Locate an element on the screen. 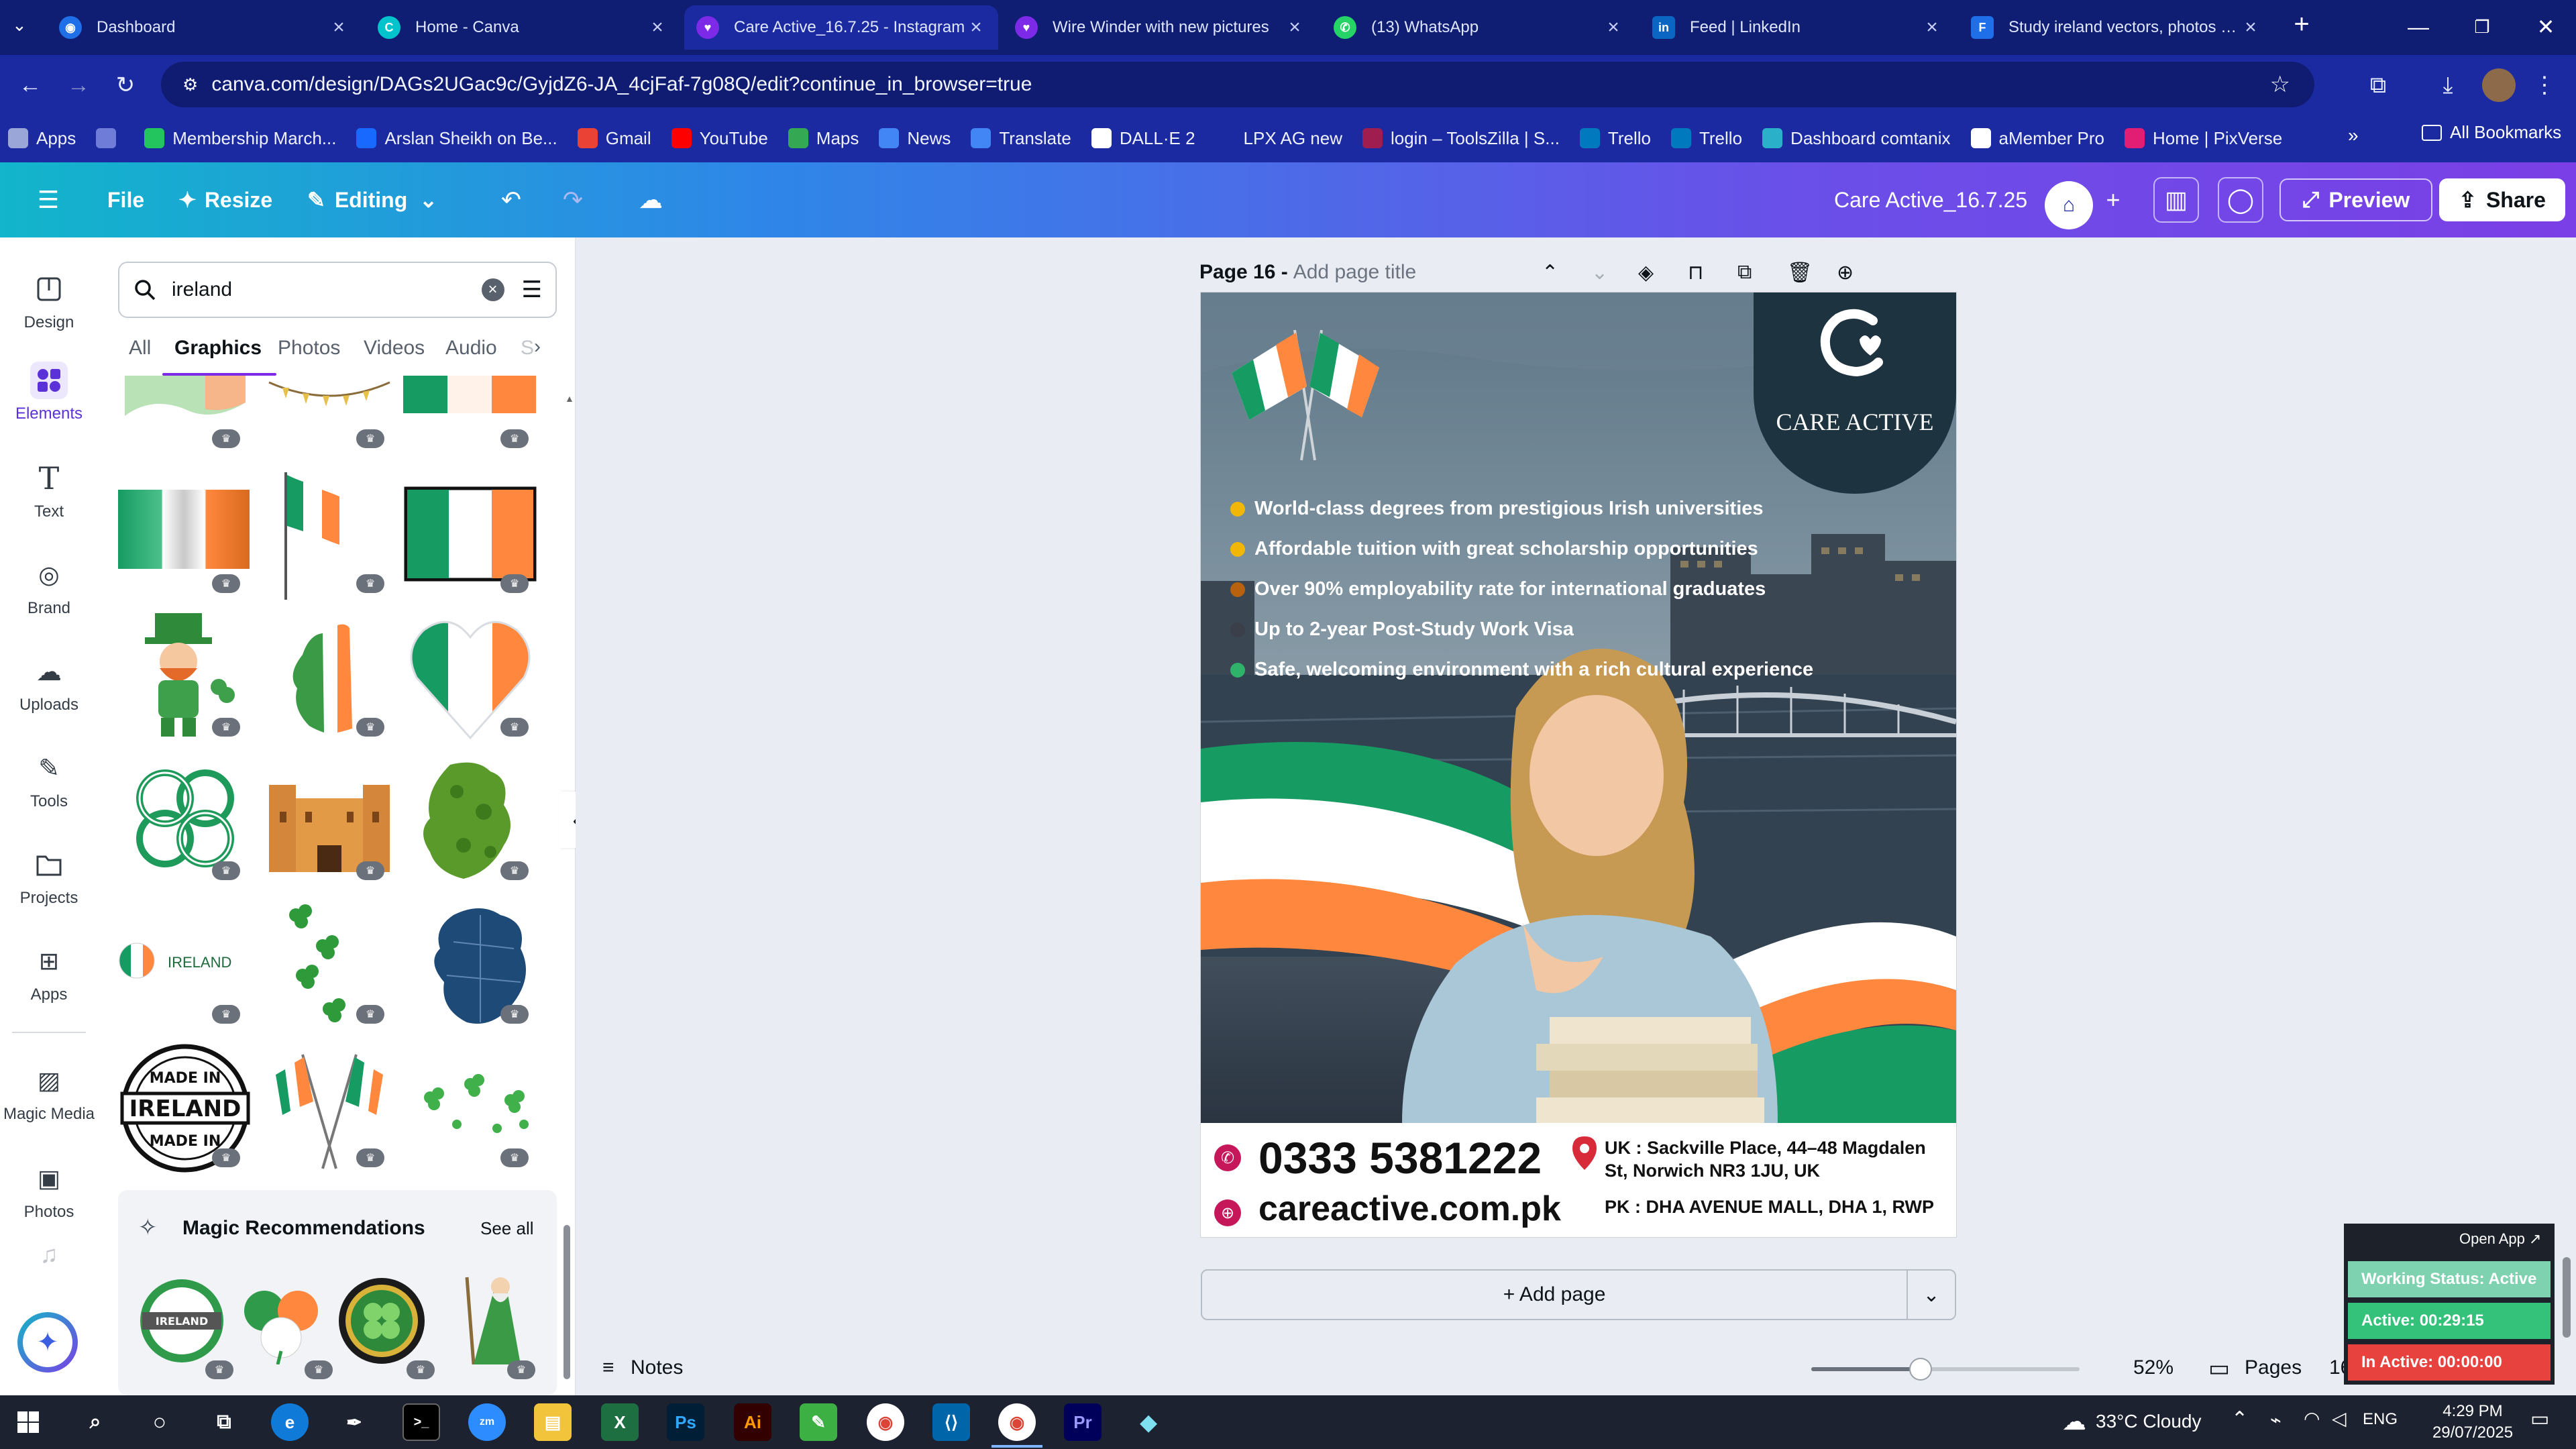 The height and width of the screenshot is (1449, 2576). graphic-irish-flag-bordered is located at coordinates (470, 553).